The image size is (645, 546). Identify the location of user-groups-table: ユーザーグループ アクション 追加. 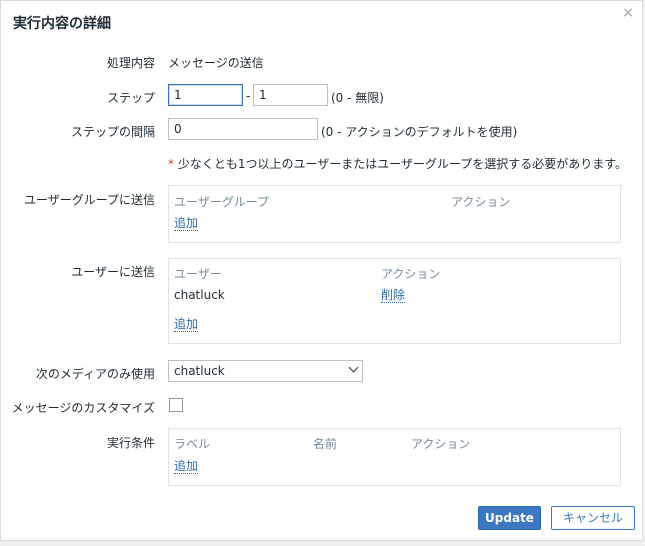
(394, 214).